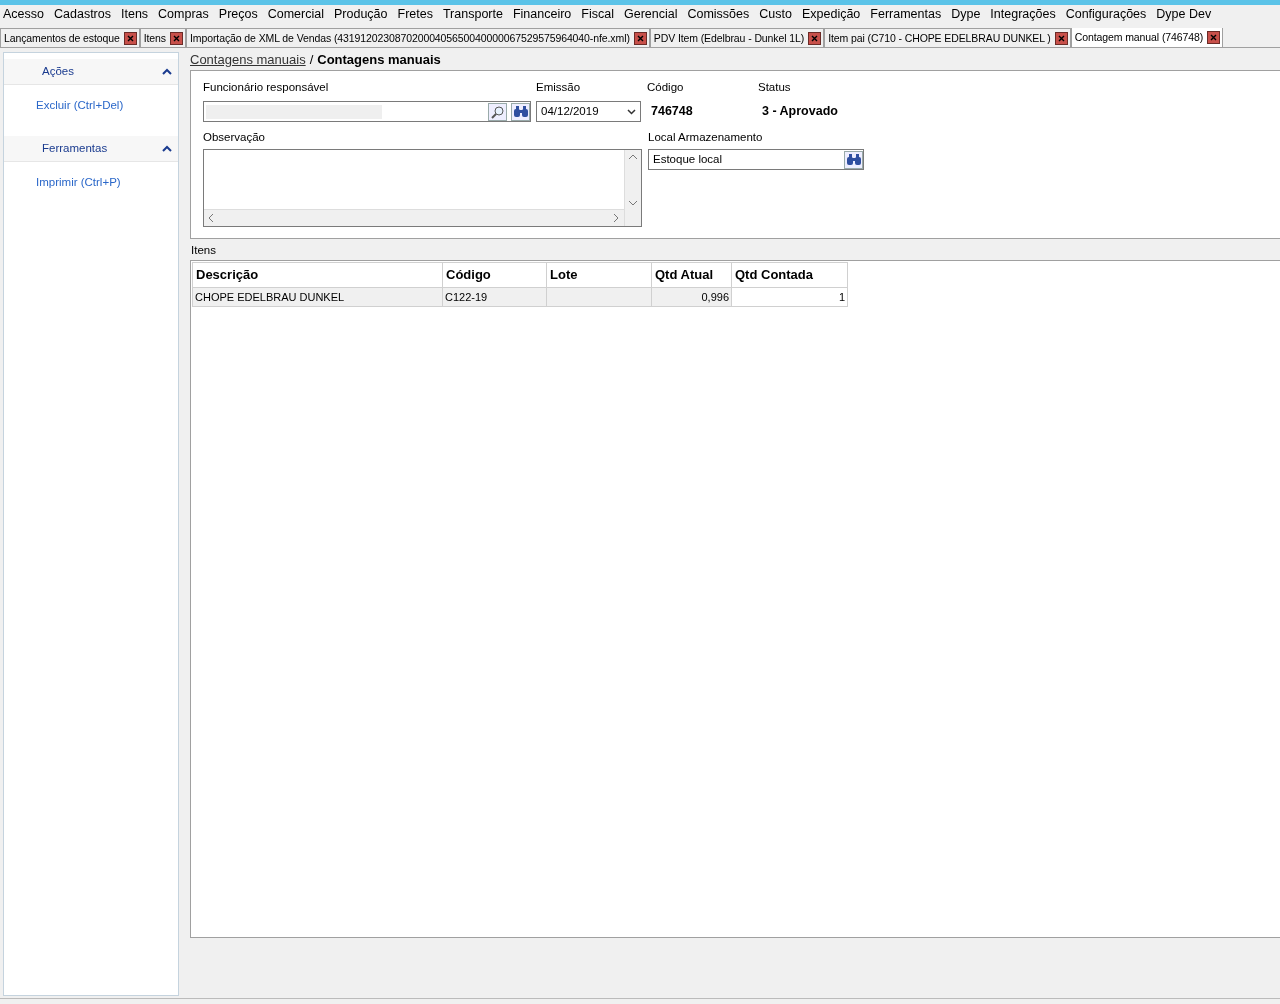 This screenshot has width=1280, height=1004. What do you see at coordinates (162, 37) in the screenshot?
I see `tab: Itens` at bounding box center [162, 37].